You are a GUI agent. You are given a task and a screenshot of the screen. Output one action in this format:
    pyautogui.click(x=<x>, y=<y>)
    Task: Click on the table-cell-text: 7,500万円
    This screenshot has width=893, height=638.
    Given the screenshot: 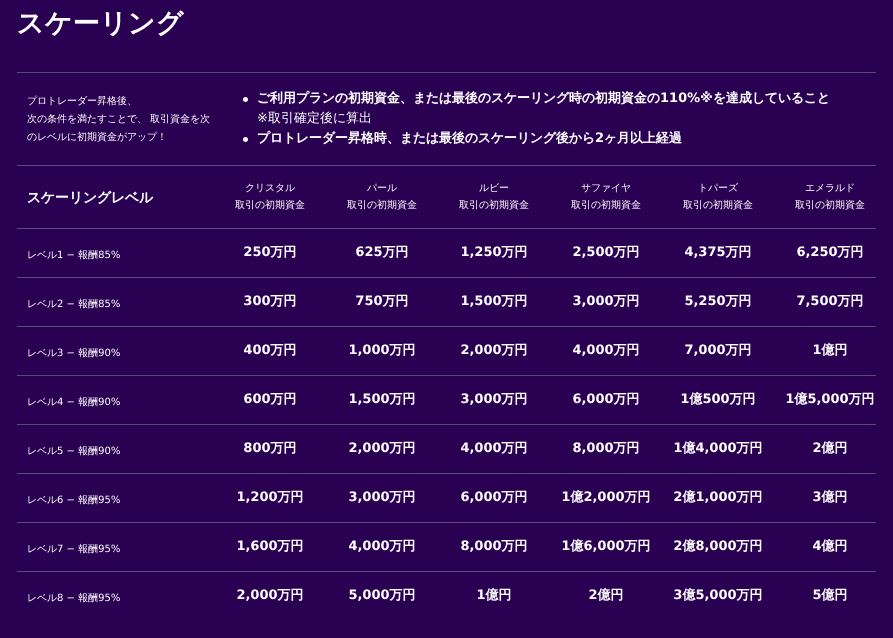 What is the action you would take?
    pyautogui.click(x=830, y=302)
    